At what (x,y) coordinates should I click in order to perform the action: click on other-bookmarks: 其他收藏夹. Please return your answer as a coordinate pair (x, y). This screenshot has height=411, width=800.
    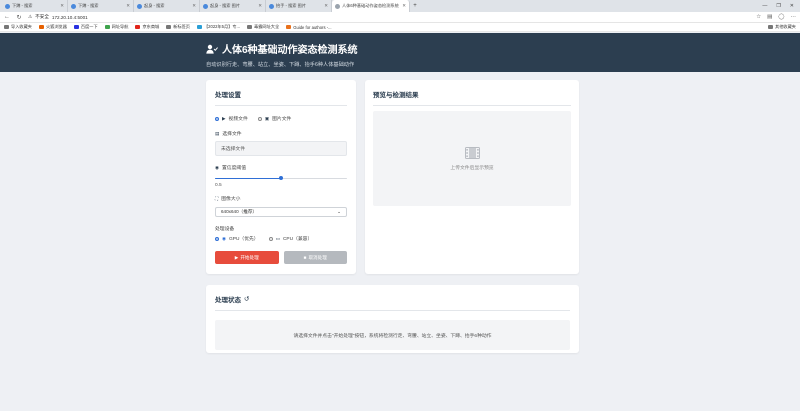
    Looking at the image, I should click on (782, 27).